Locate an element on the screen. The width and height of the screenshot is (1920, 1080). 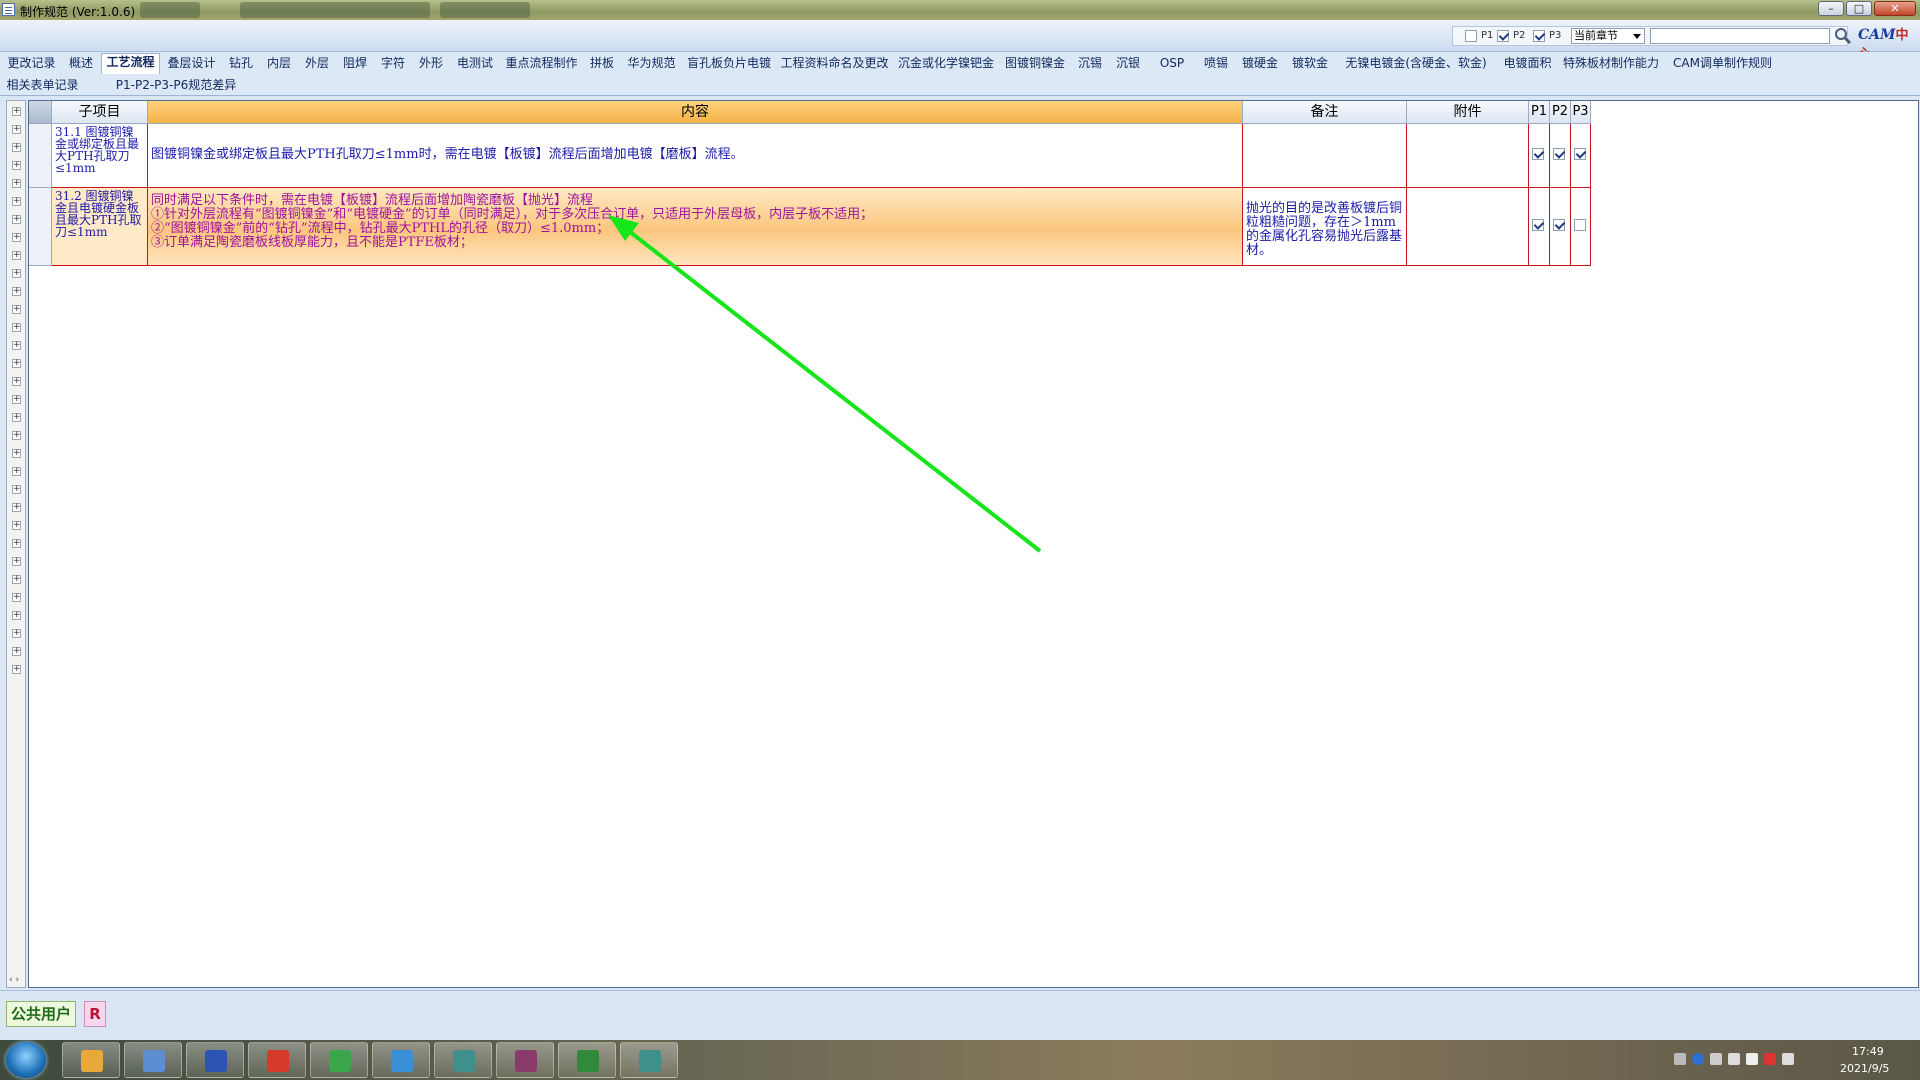
tab-item: 拼板 is located at coordinates (602, 64).